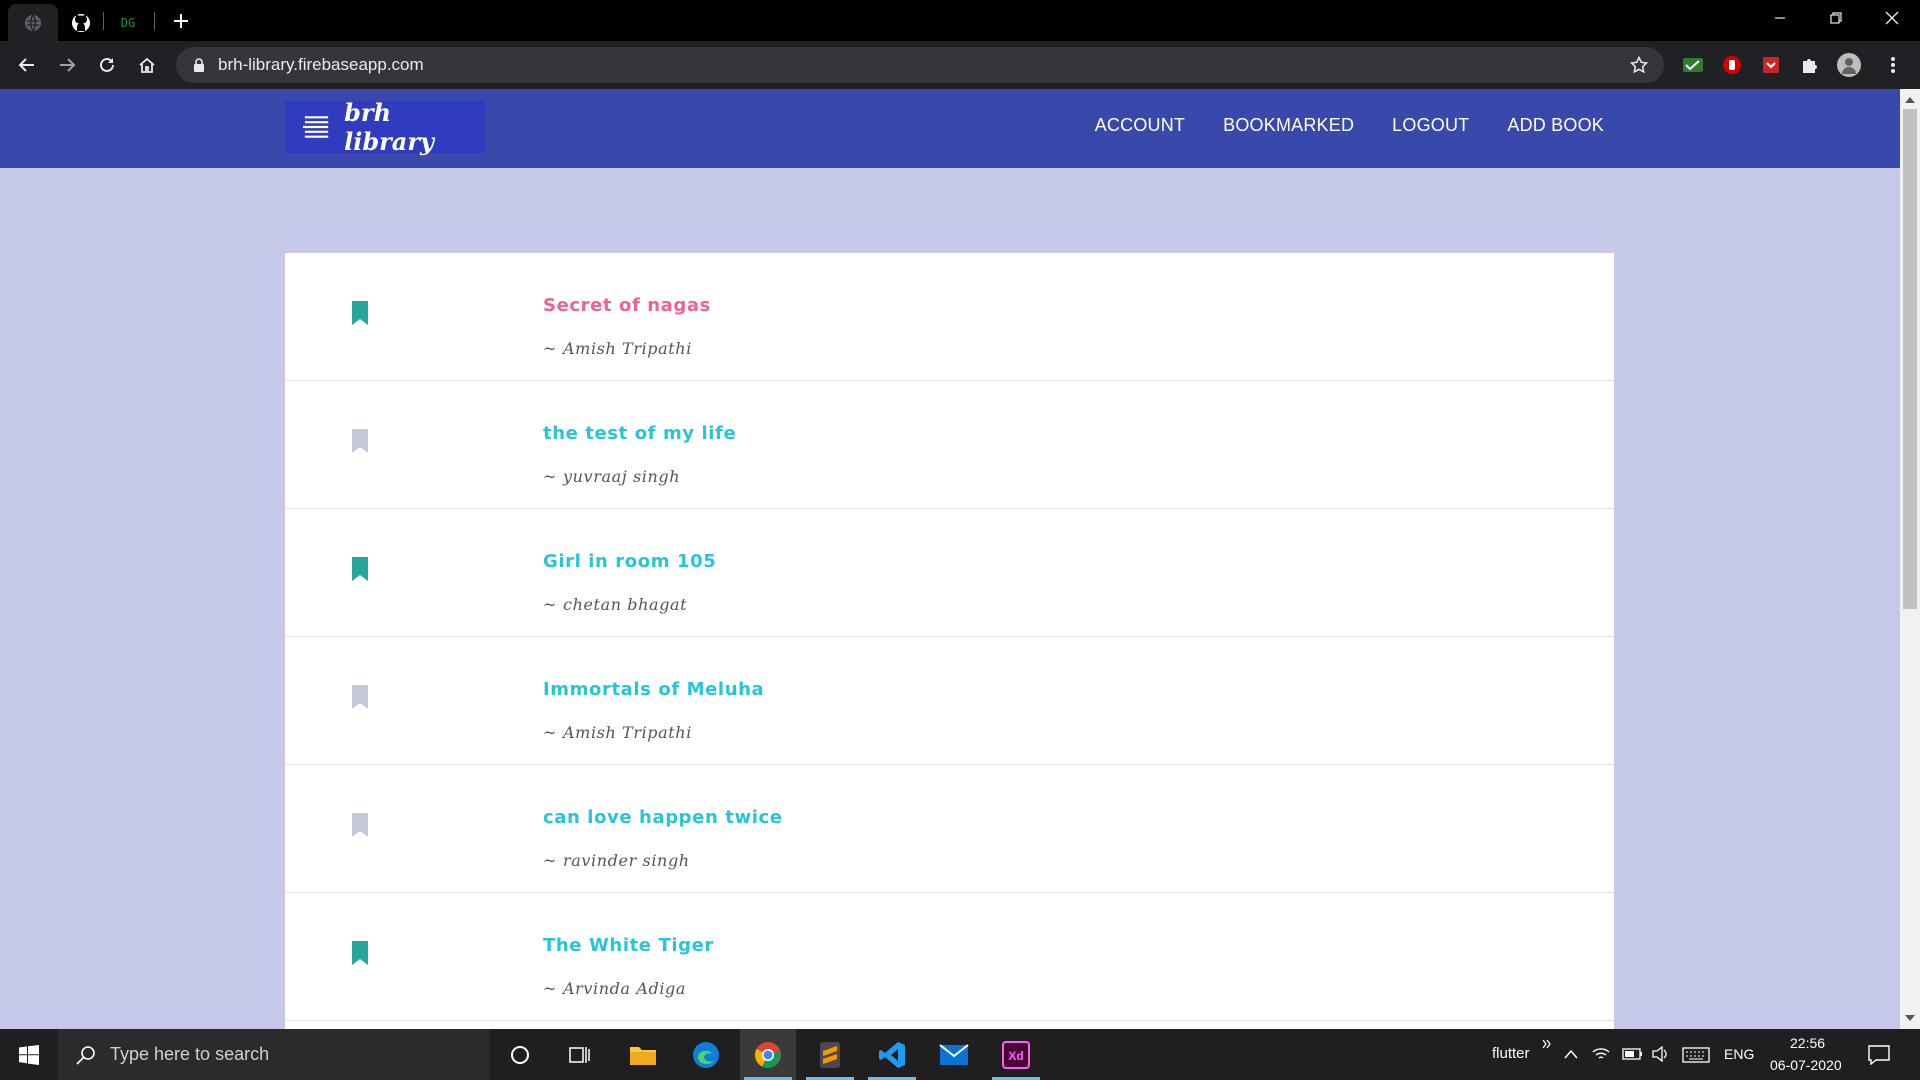  I want to click on book-title: Secret of nagas, so click(627, 305).